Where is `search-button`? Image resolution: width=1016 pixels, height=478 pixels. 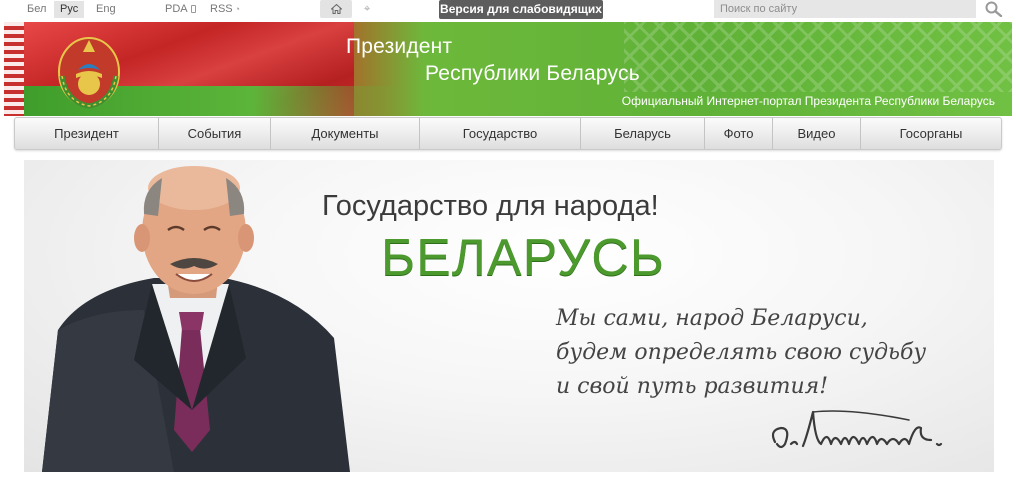 search-button is located at coordinates (994, 9).